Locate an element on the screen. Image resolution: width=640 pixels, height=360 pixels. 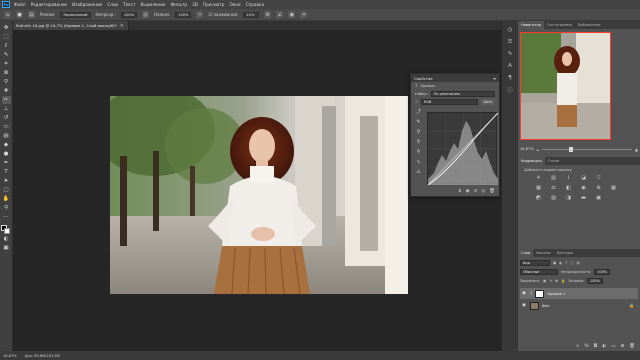
view-previous-icon: ◉ is located at coordinates (468, 191).